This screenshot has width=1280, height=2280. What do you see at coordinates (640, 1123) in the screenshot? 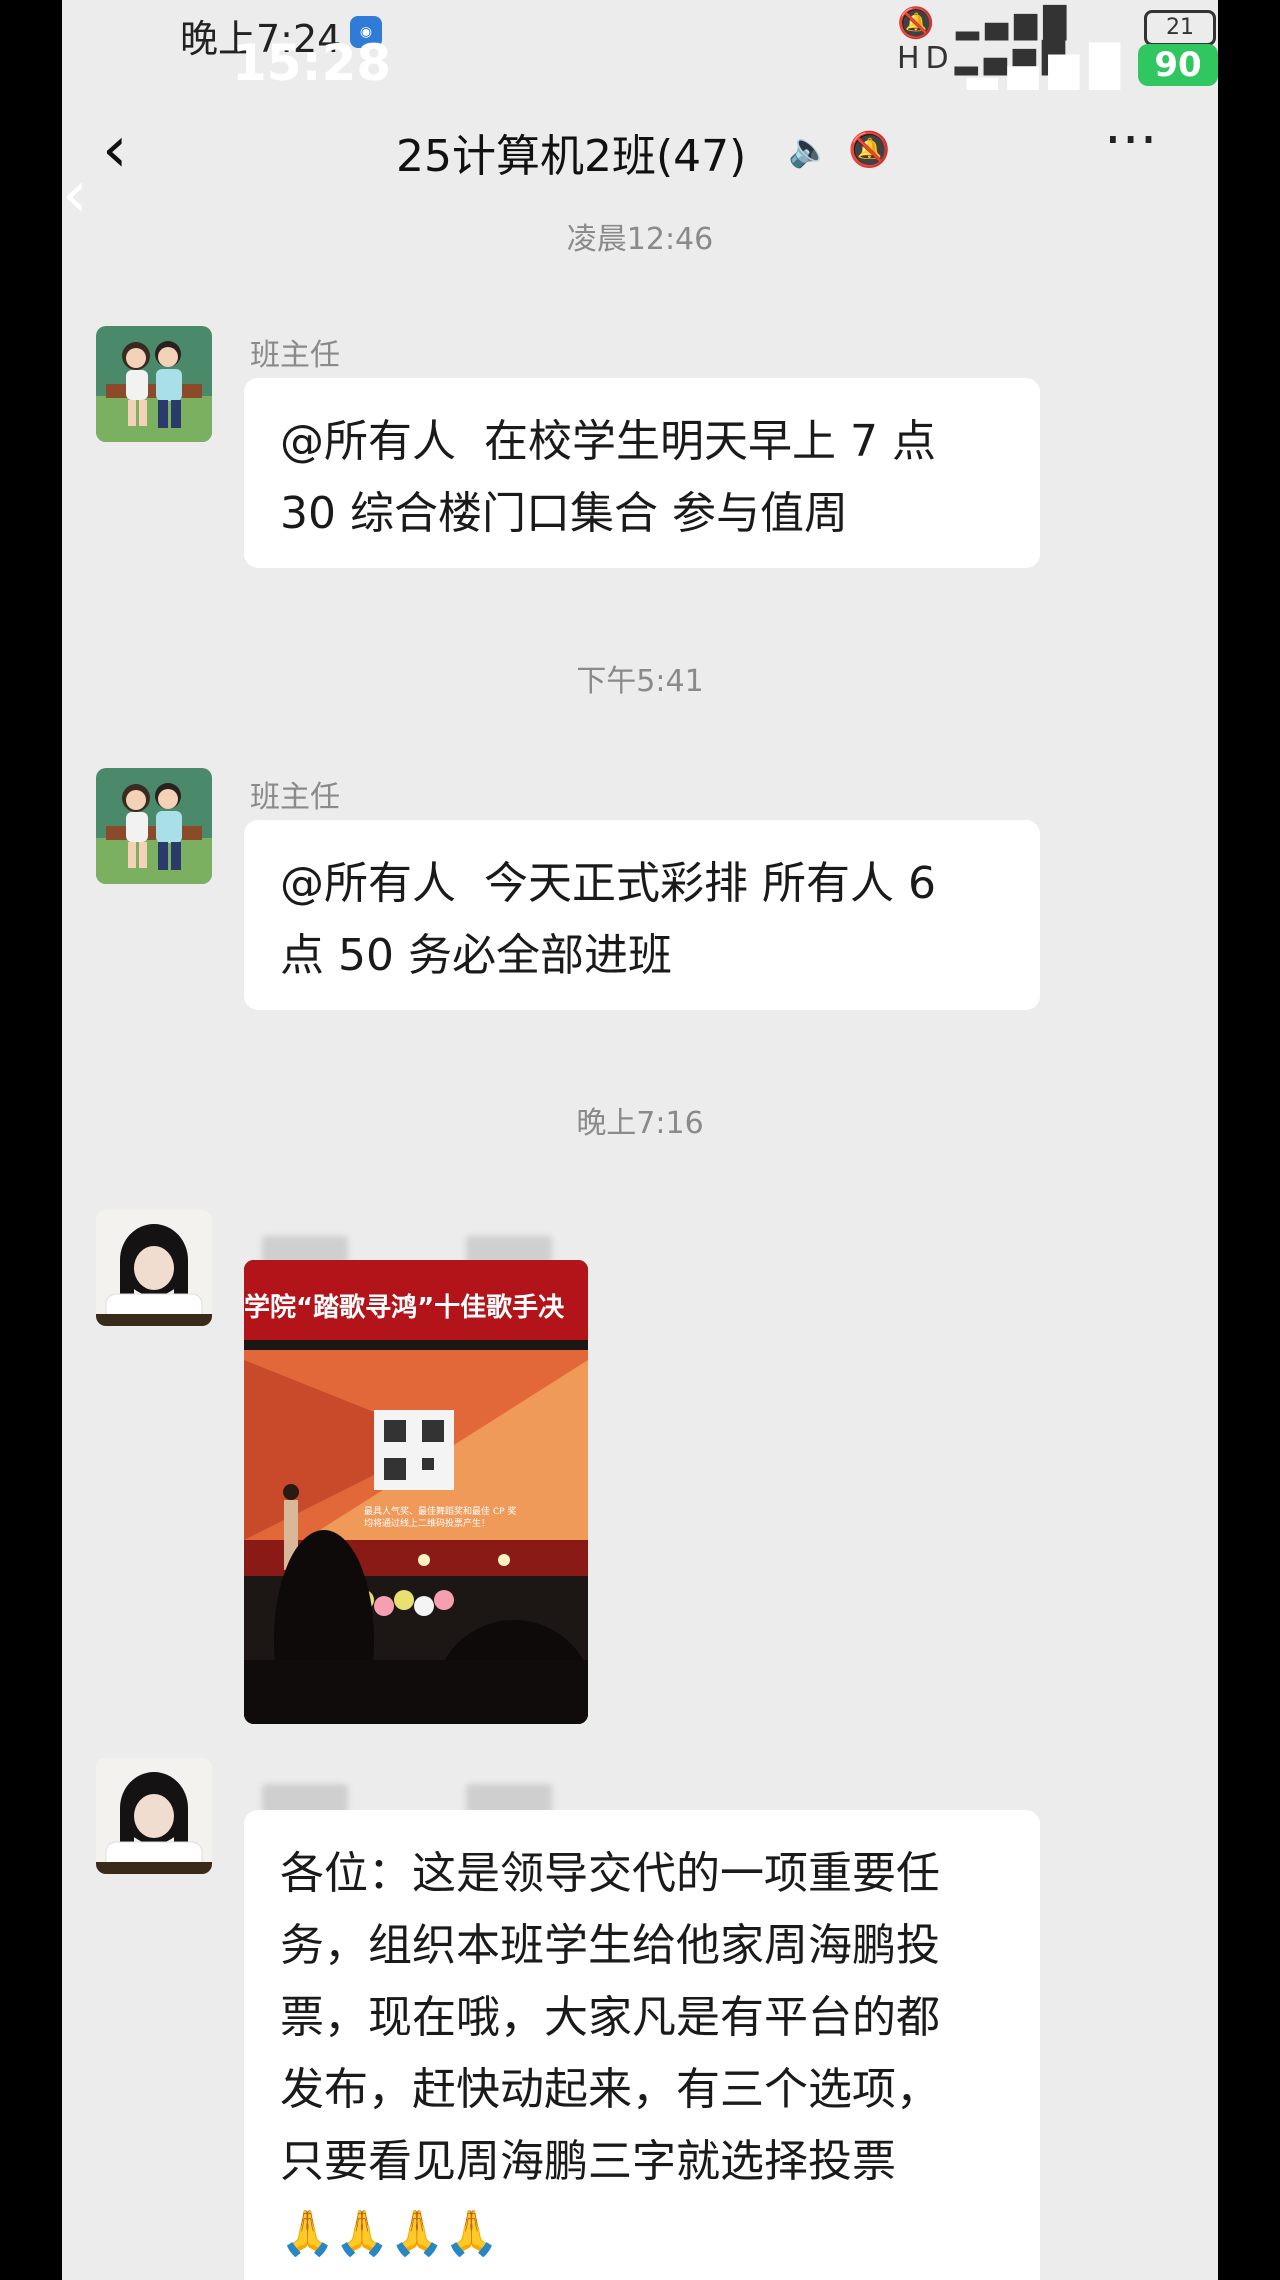
I see `message-timestamp: 晚上7:16` at bounding box center [640, 1123].